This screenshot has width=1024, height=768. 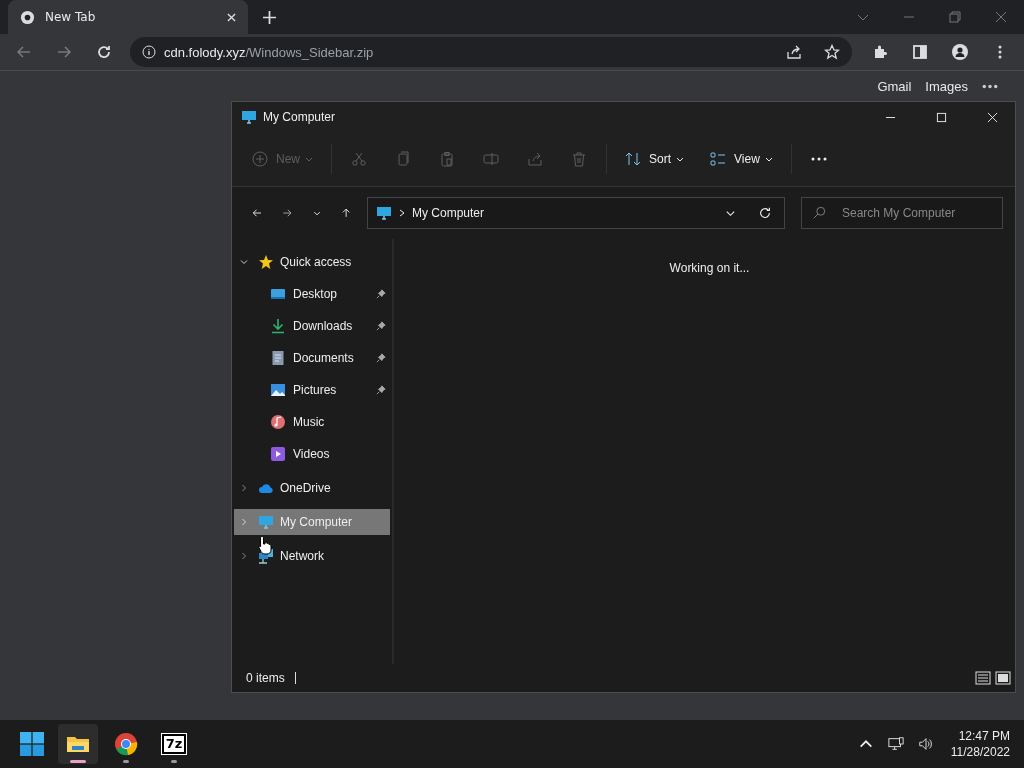 What do you see at coordinates (128, 17) in the screenshot?
I see `browser-tab: New Tab` at bounding box center [128, 17].